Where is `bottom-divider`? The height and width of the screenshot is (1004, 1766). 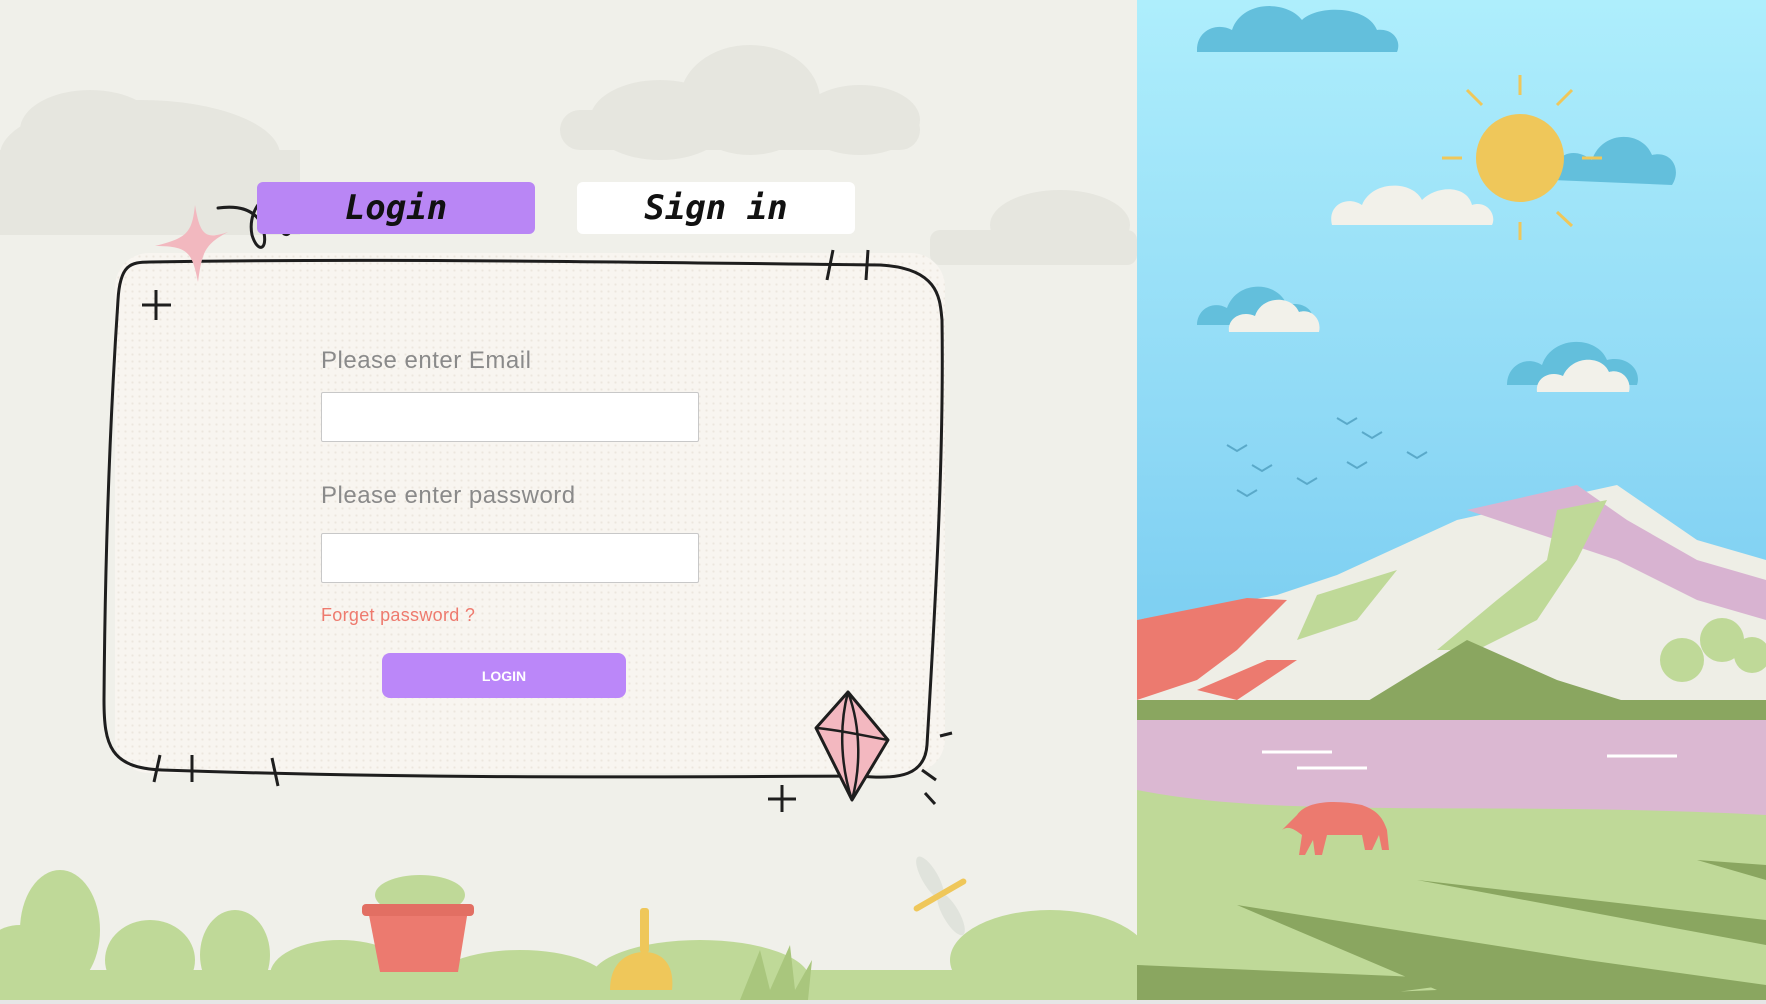 bottom-divider is located at coordinates (883, 1002).